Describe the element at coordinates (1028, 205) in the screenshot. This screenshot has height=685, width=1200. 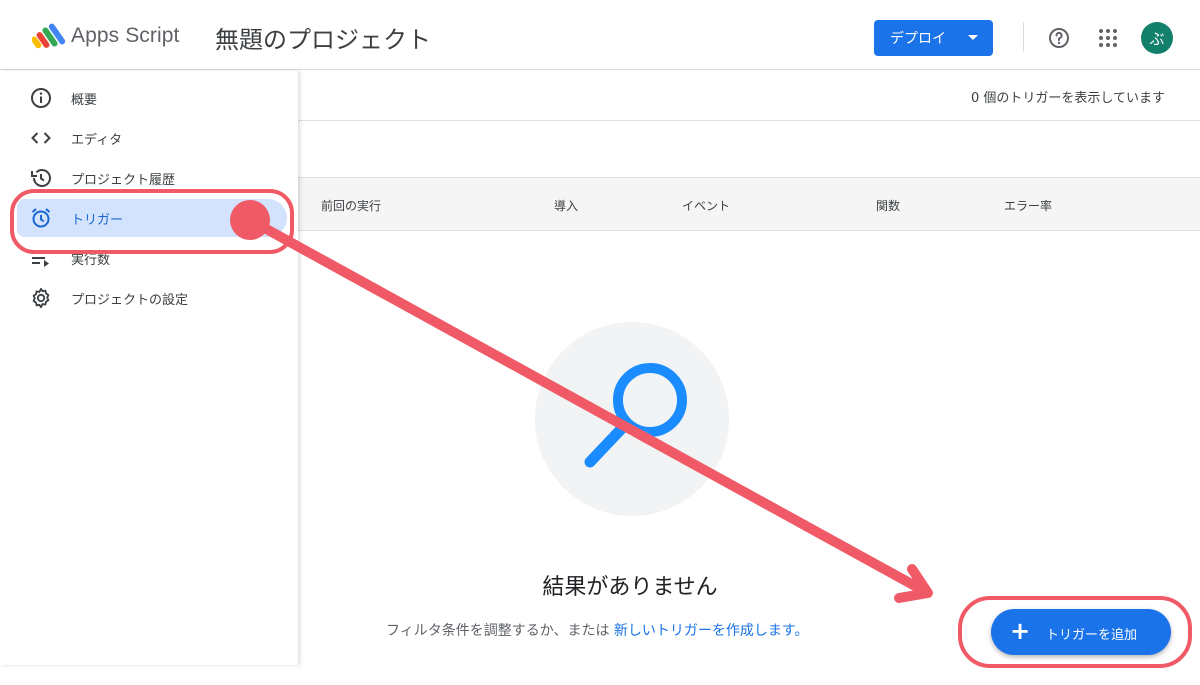
I see `column-header-error-rate: エラー率` at that location.